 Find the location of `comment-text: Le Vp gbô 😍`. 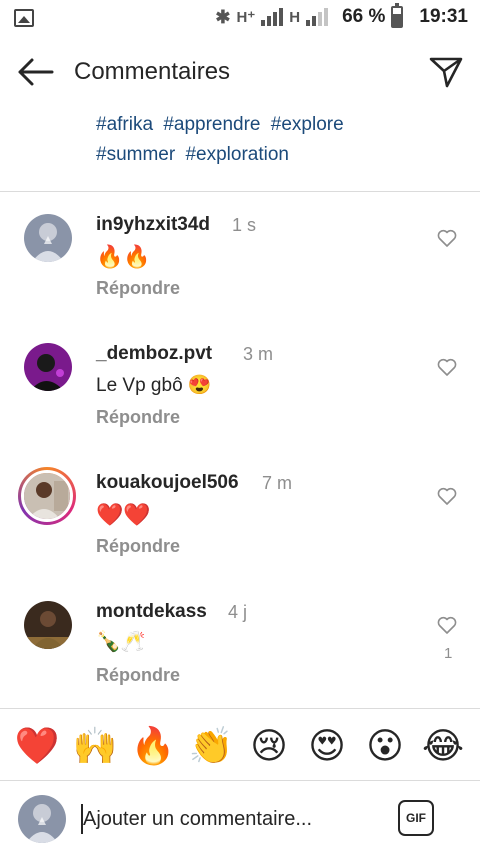

comment-text: Le Vp gbô 😍 is located at coordinates (154, 385).